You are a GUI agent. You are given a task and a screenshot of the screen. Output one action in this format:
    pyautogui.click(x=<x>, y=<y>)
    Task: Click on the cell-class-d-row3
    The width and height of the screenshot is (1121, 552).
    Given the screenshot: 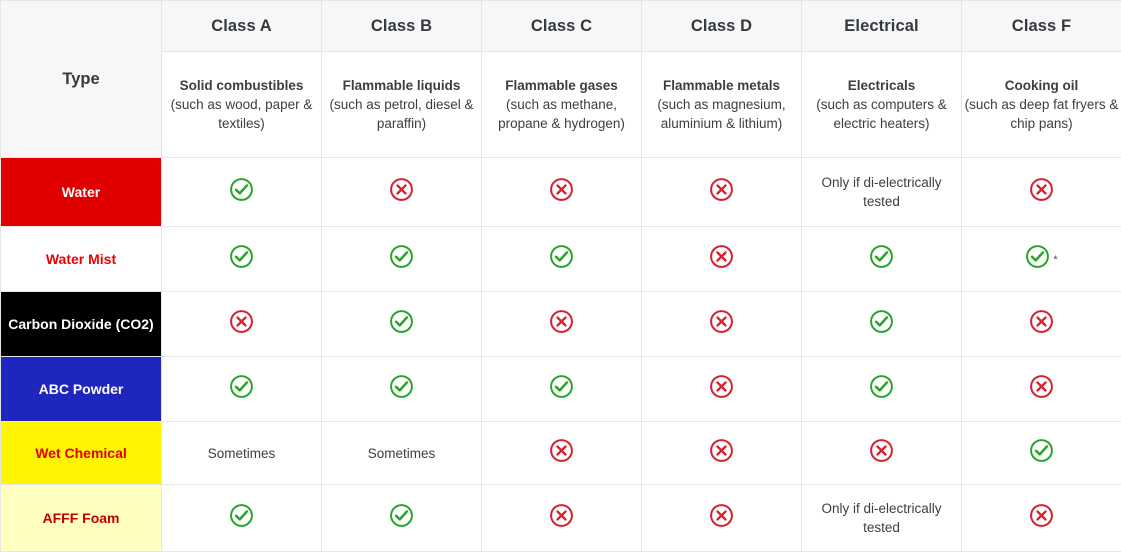 What is the action you would take?
    pyautogui.click(x=722, y=324)
    